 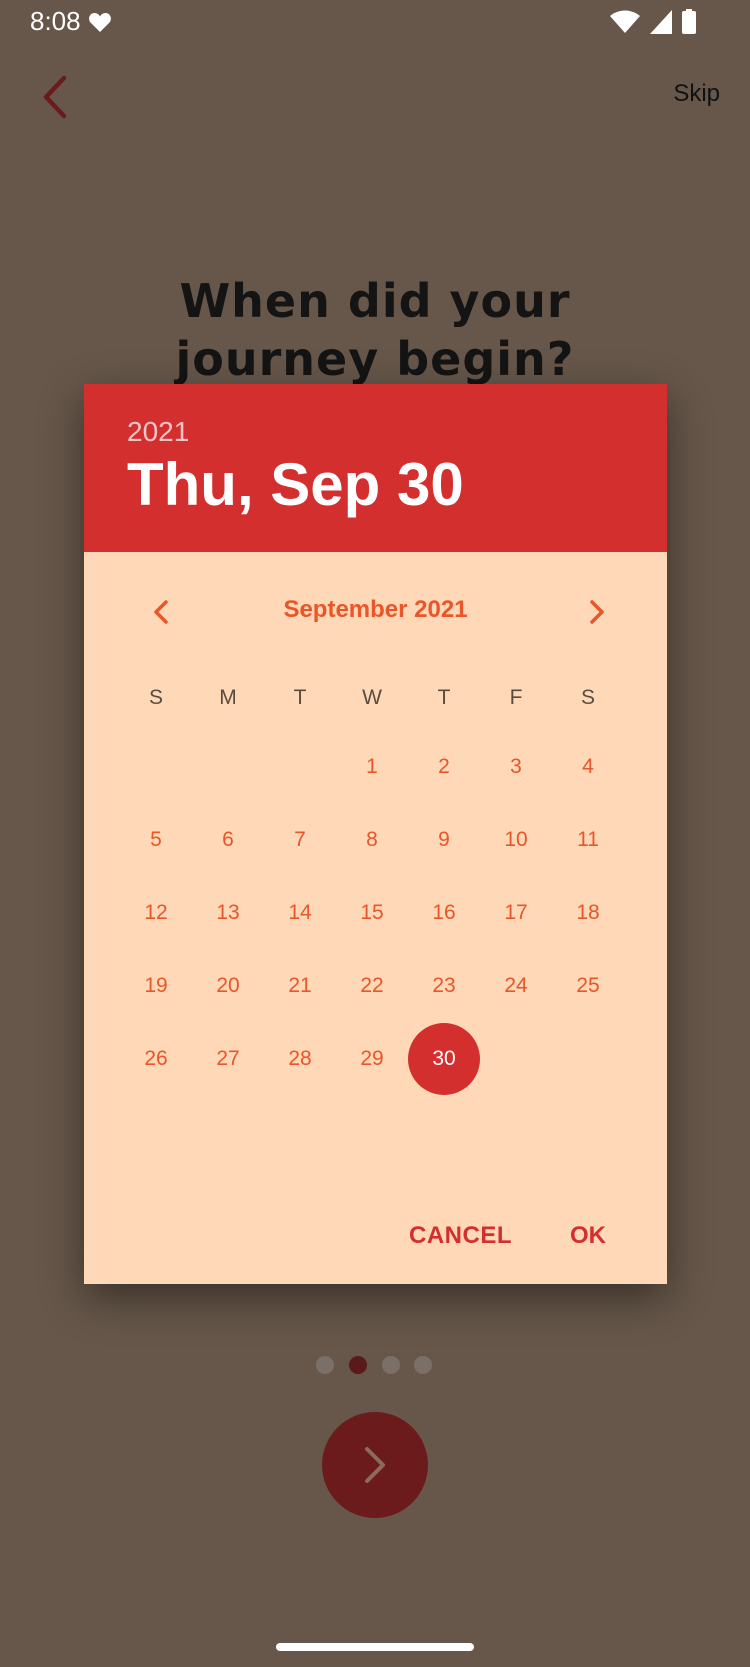 What do you see at coordinates (372, 767) in the screenshot?
I see `calendar-day: 1` at bounding box center [372, 767].